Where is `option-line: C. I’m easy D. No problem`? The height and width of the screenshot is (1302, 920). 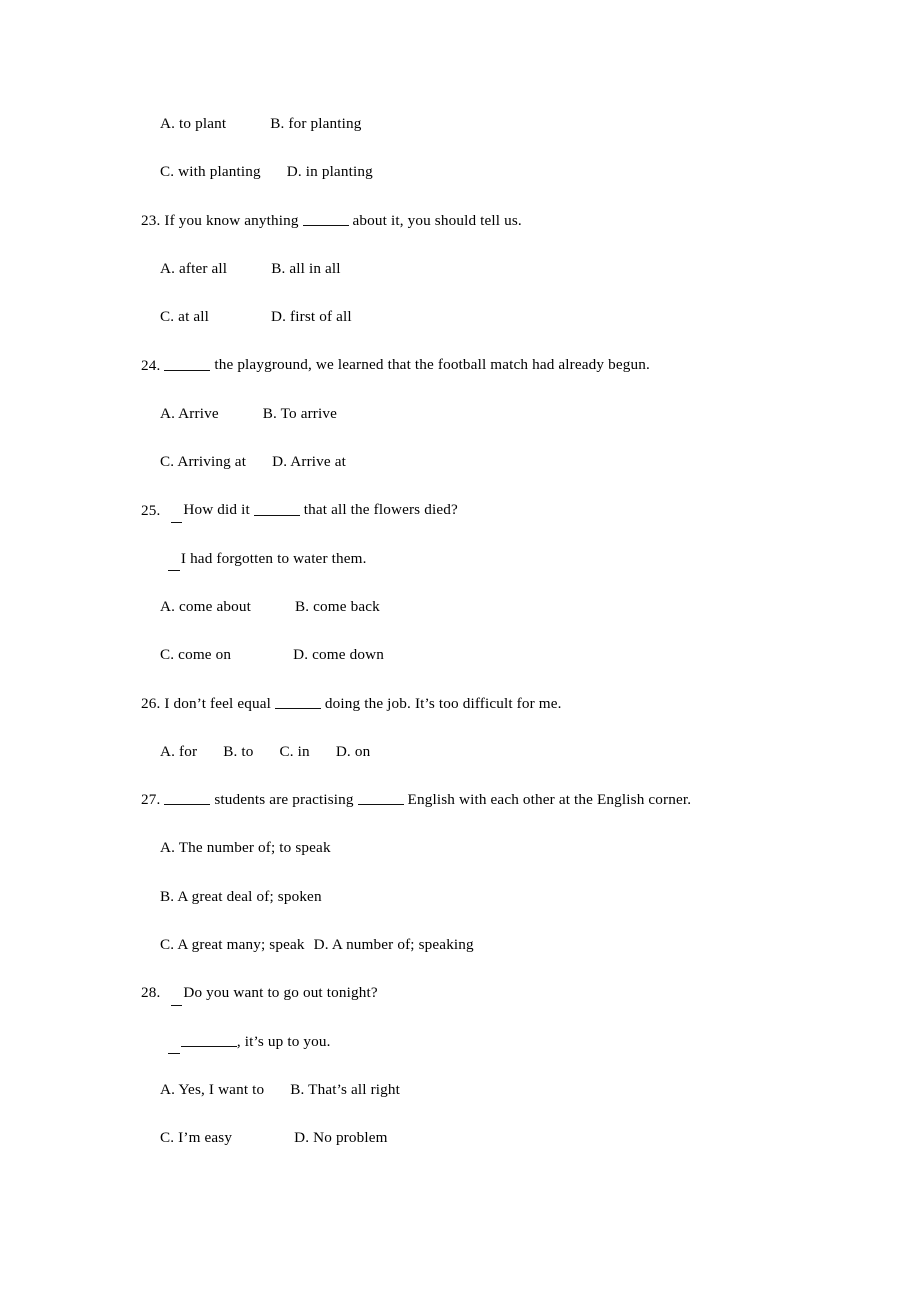
option-line: C. I’m easy D. No problem is located at coordinates (491, 1151).